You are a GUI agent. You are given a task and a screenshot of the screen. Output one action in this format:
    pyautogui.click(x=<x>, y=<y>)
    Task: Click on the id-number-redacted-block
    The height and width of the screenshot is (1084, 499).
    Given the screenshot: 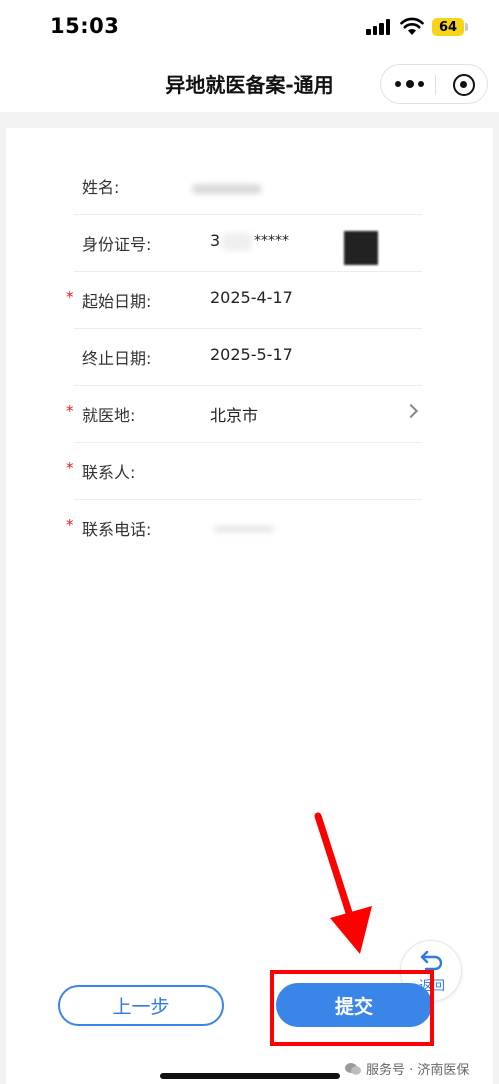 What is the action you would take?
    pyautogui.click(x=361, y=248)
    